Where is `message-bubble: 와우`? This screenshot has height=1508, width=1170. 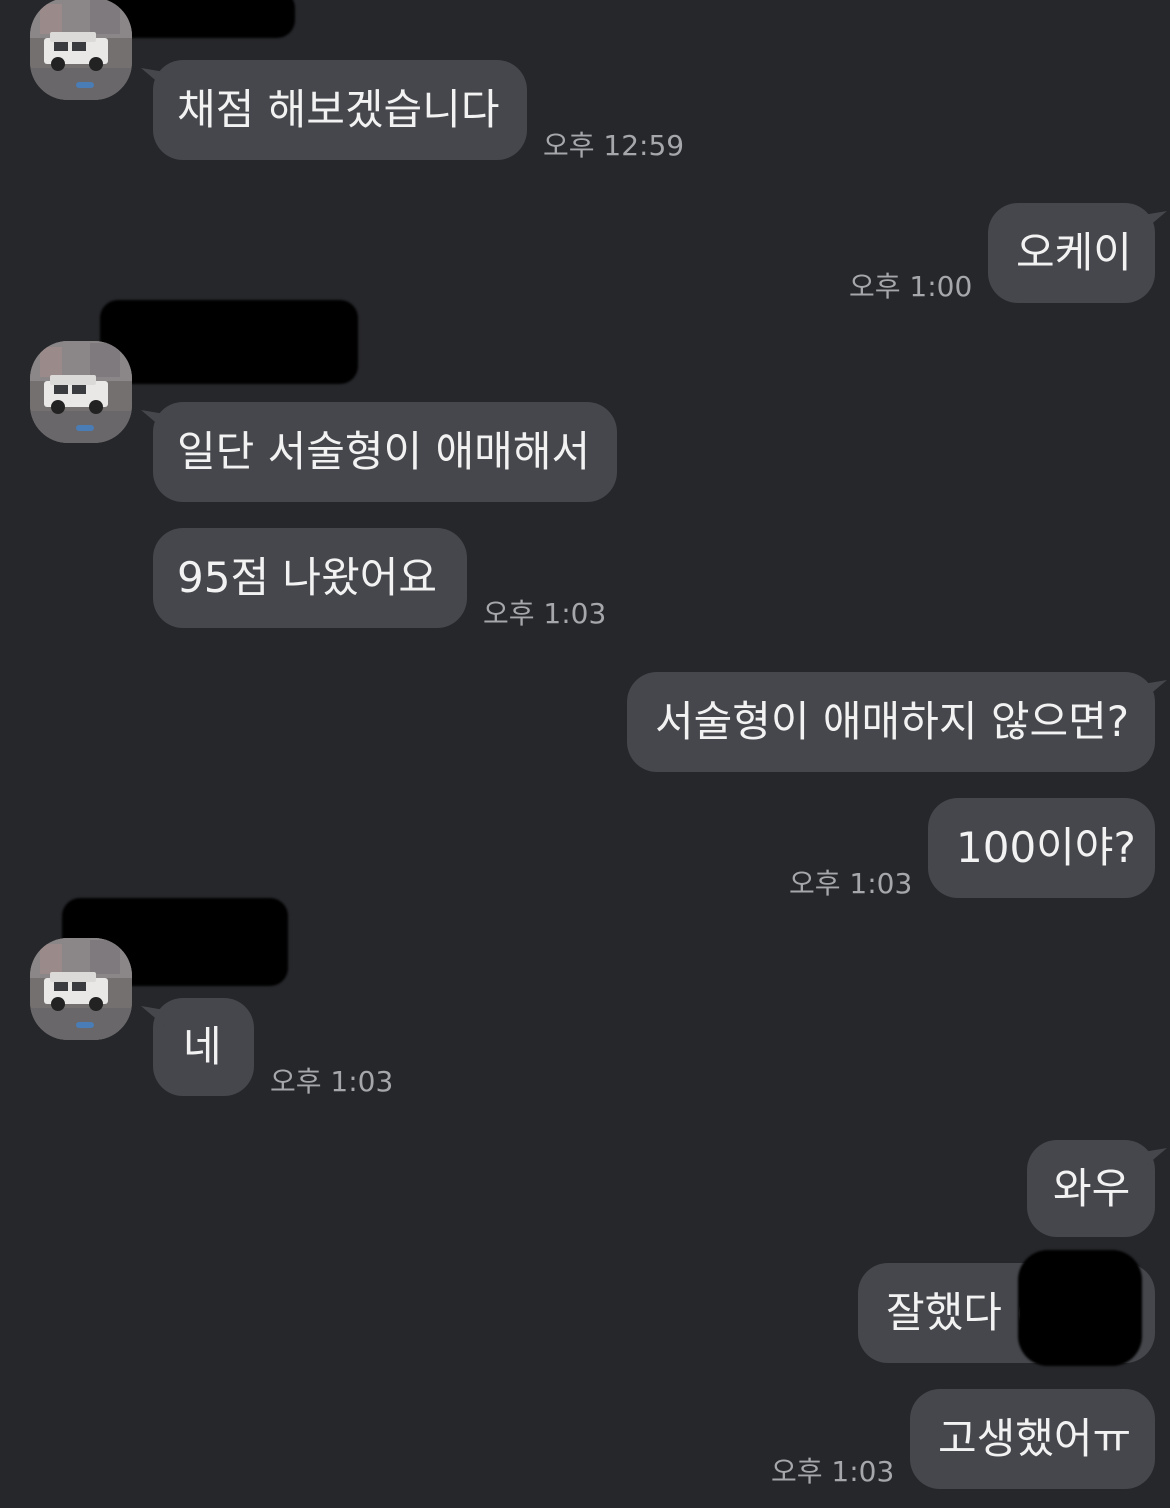
message-bubble: 와우 is located at coordinates (1091, 1188).